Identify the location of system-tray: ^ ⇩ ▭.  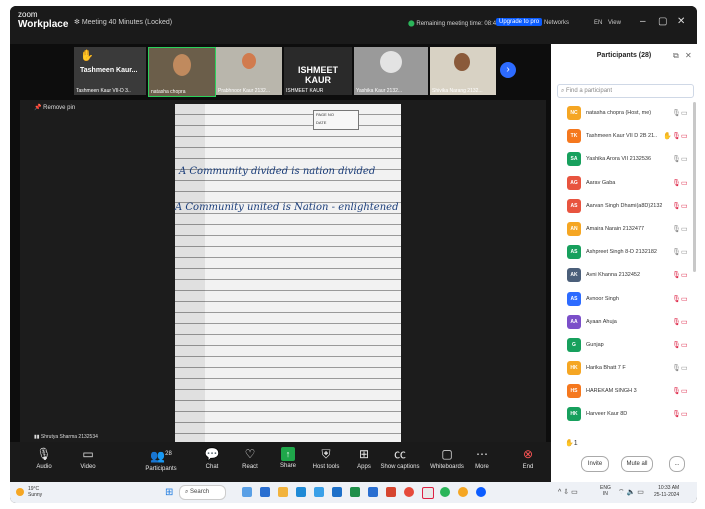
(568, 492).